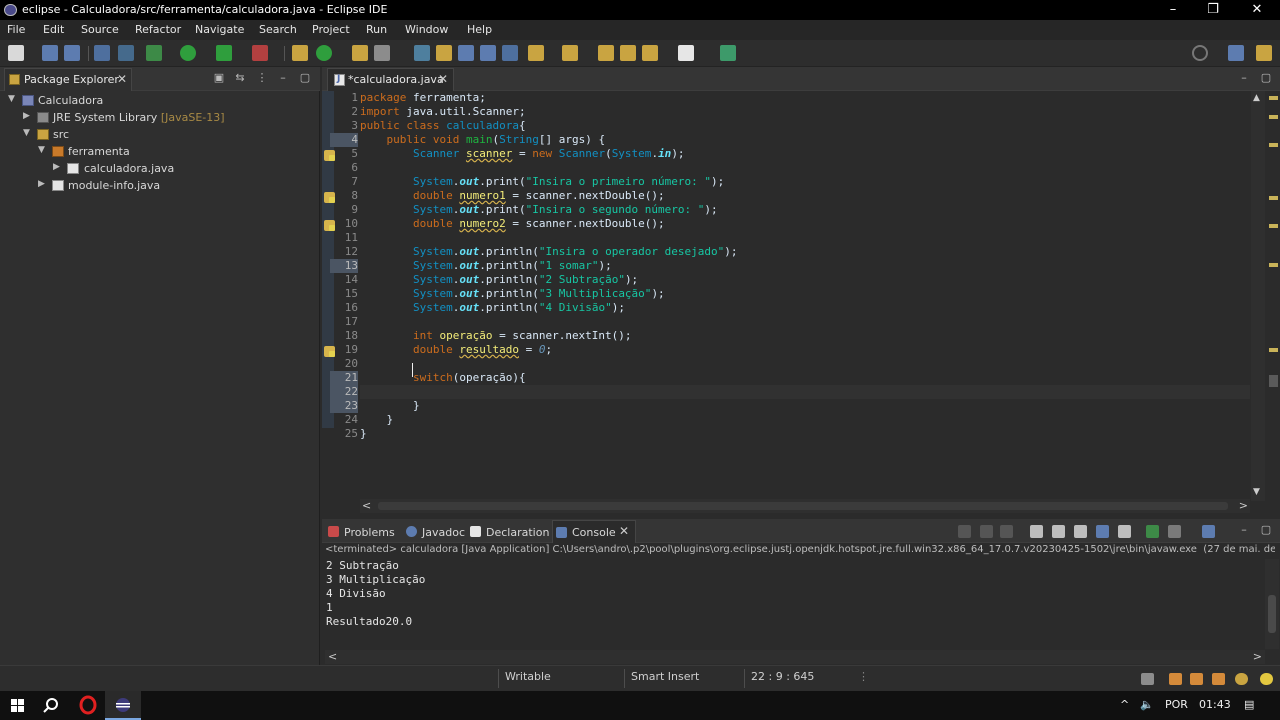  Describe the element at coordinates (68, 79) in the screenshot. I see `package-explorer-tab: Package Explorer ✕` at that location.